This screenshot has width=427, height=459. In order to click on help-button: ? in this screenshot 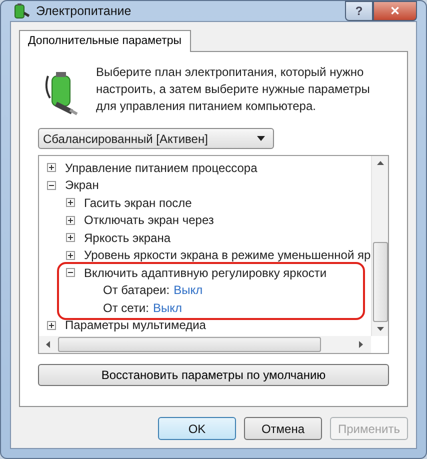, I will do `click(359, 11)`.